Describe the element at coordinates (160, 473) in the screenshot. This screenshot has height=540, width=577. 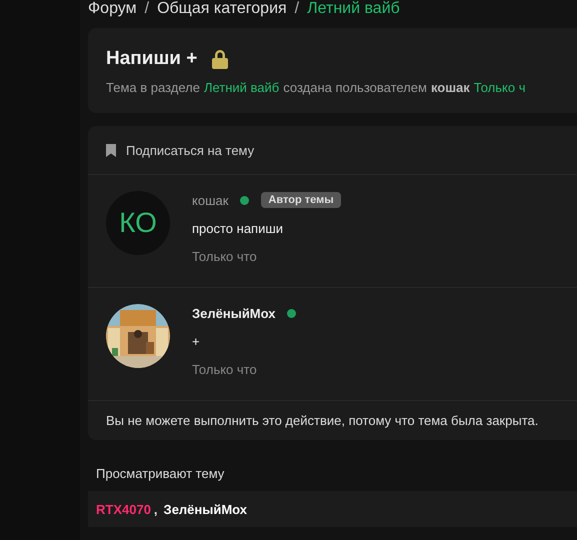
I see `section-heading: Просматривают тему` at that location.